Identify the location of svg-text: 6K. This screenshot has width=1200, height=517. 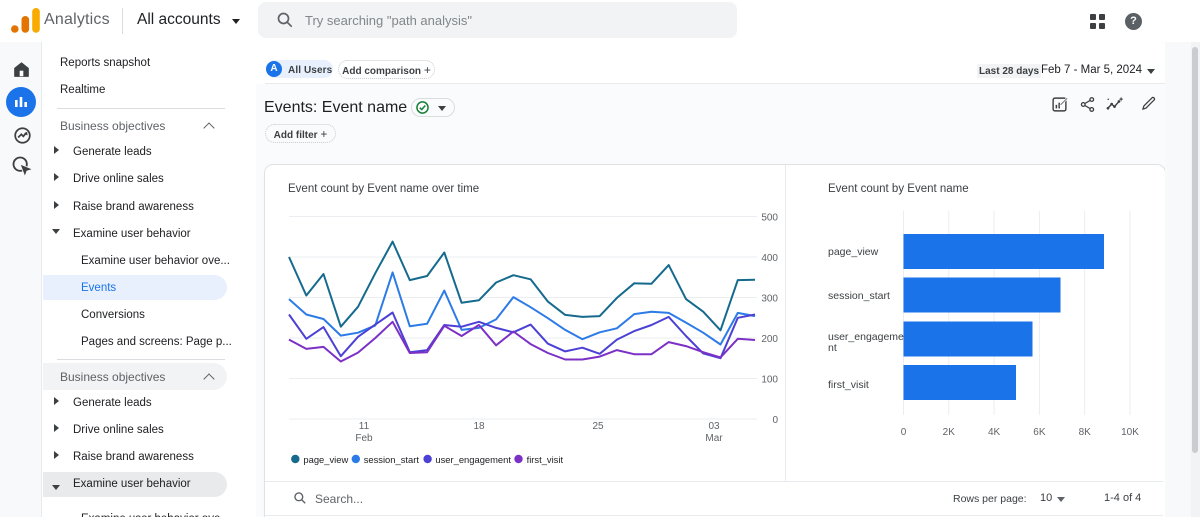
(1039, 432).